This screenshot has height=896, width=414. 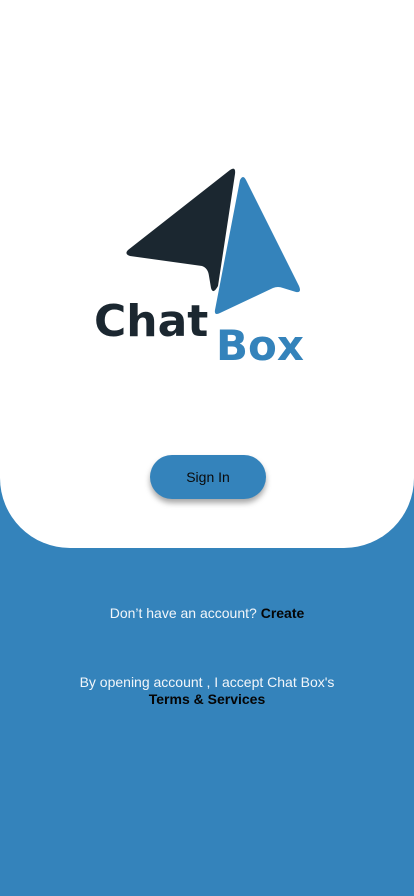 What do you see at coordinates (283, 613) in the screenshot?
I see `create-account-link: Create` at bounding box center [283, 613].